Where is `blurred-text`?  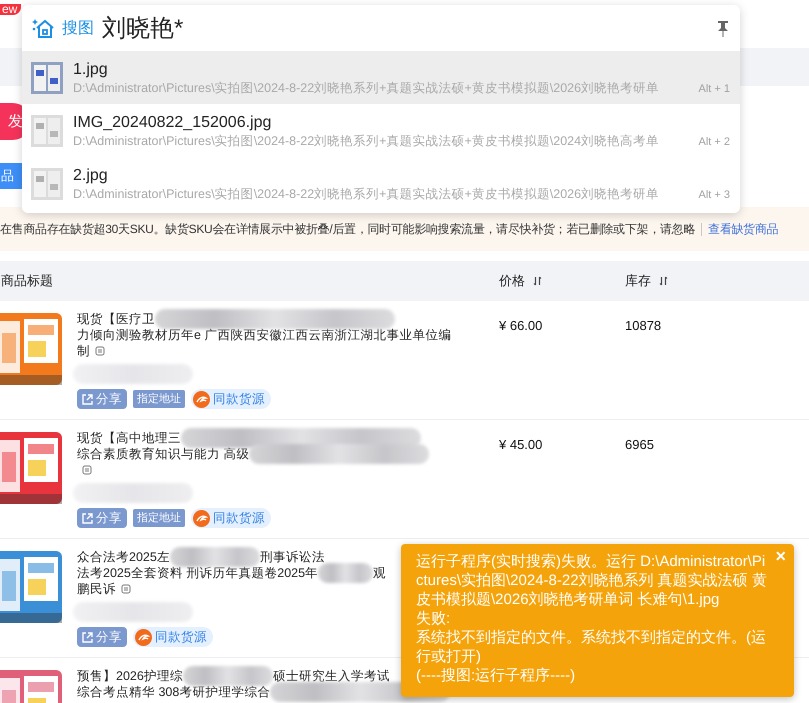
blurred-text is located at coordinates (346, 573).